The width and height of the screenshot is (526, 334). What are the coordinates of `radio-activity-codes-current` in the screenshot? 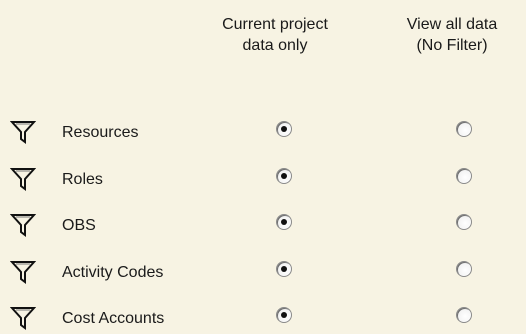 It's located at (284, 269).